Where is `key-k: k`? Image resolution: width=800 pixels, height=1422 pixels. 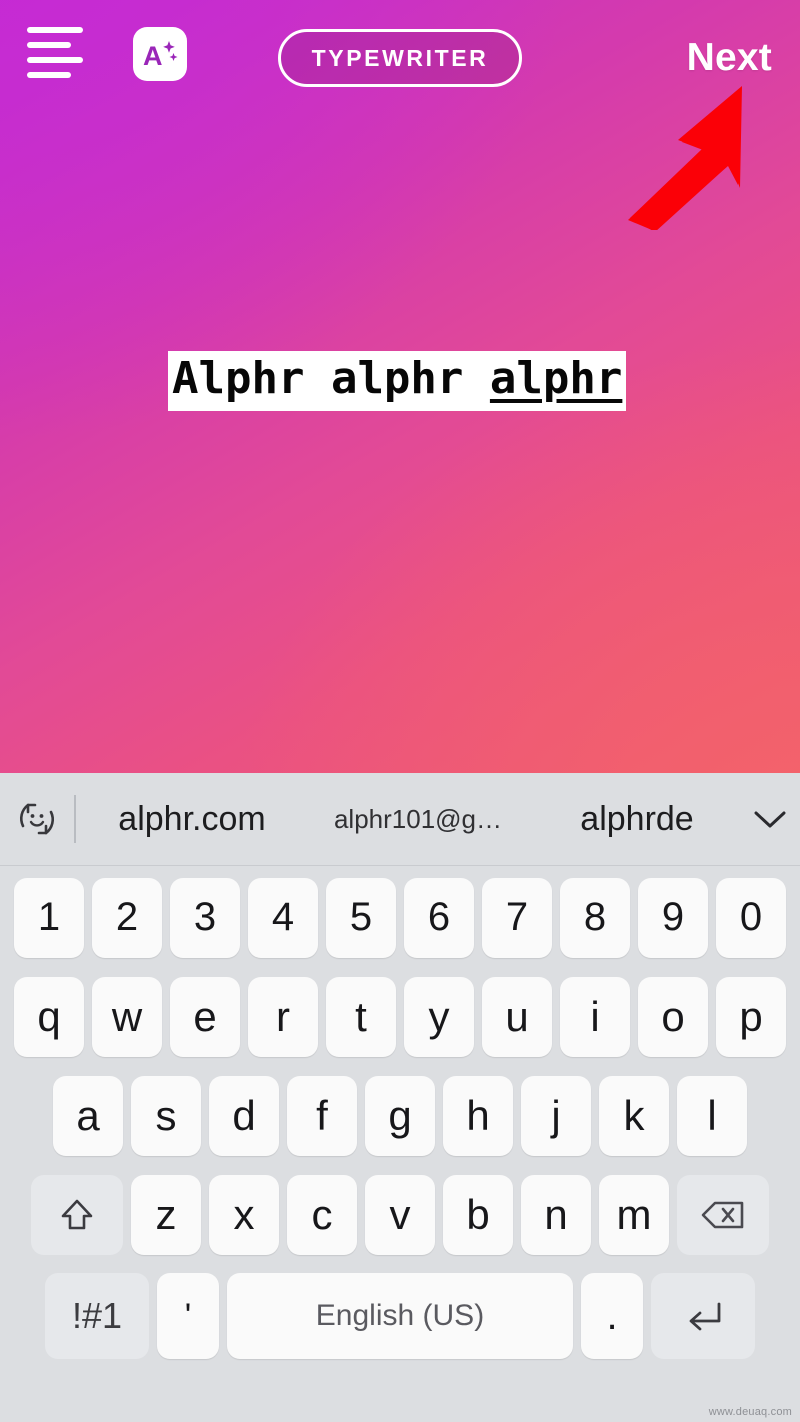
key-k: k is located at coordinates (634, 1115).